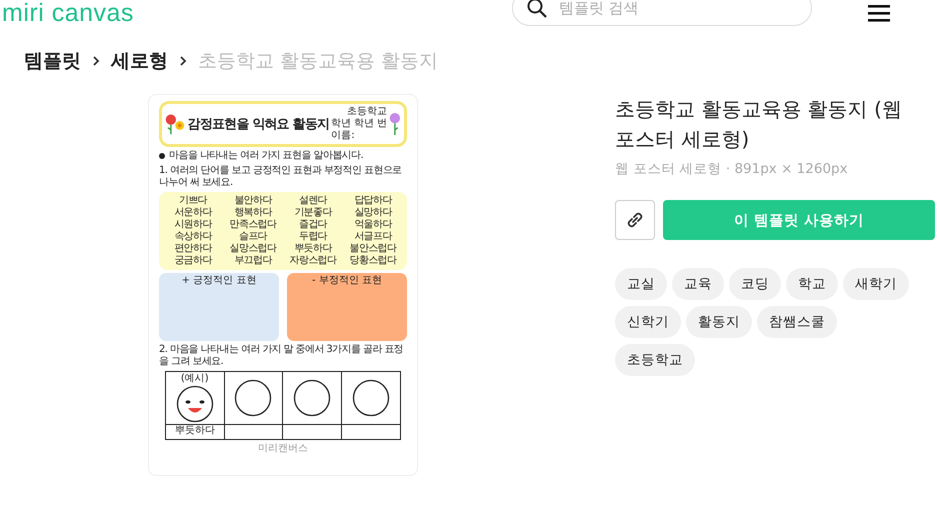 Image resolution: width=937 pixels, height=505 pixels. Describe the element at coordinates (373, 225) in the screenshot. I see `word-label: 억울하다` at that location.